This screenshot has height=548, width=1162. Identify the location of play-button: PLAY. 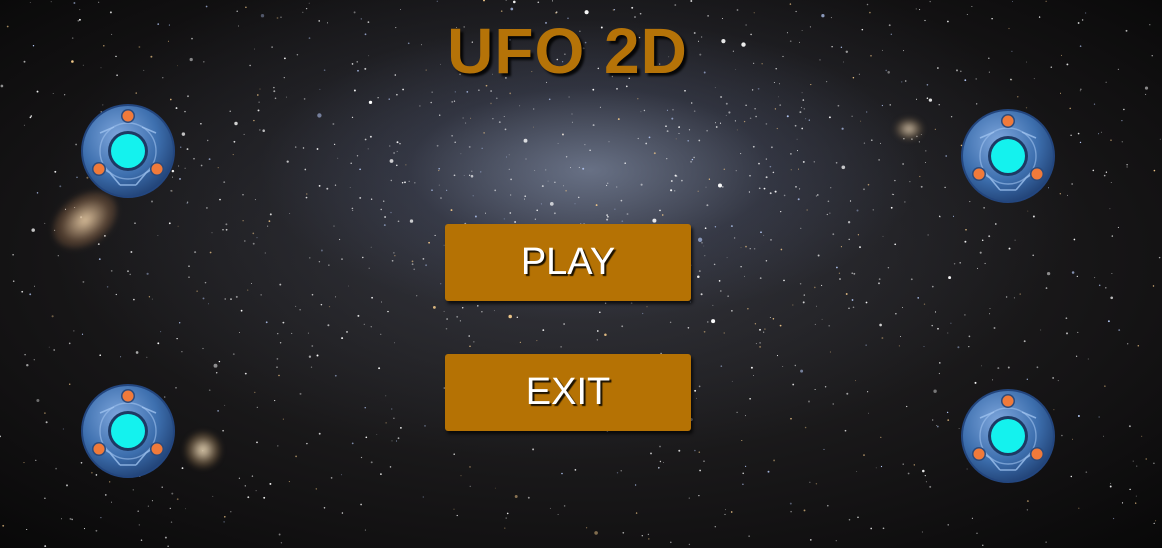
(568, 262).